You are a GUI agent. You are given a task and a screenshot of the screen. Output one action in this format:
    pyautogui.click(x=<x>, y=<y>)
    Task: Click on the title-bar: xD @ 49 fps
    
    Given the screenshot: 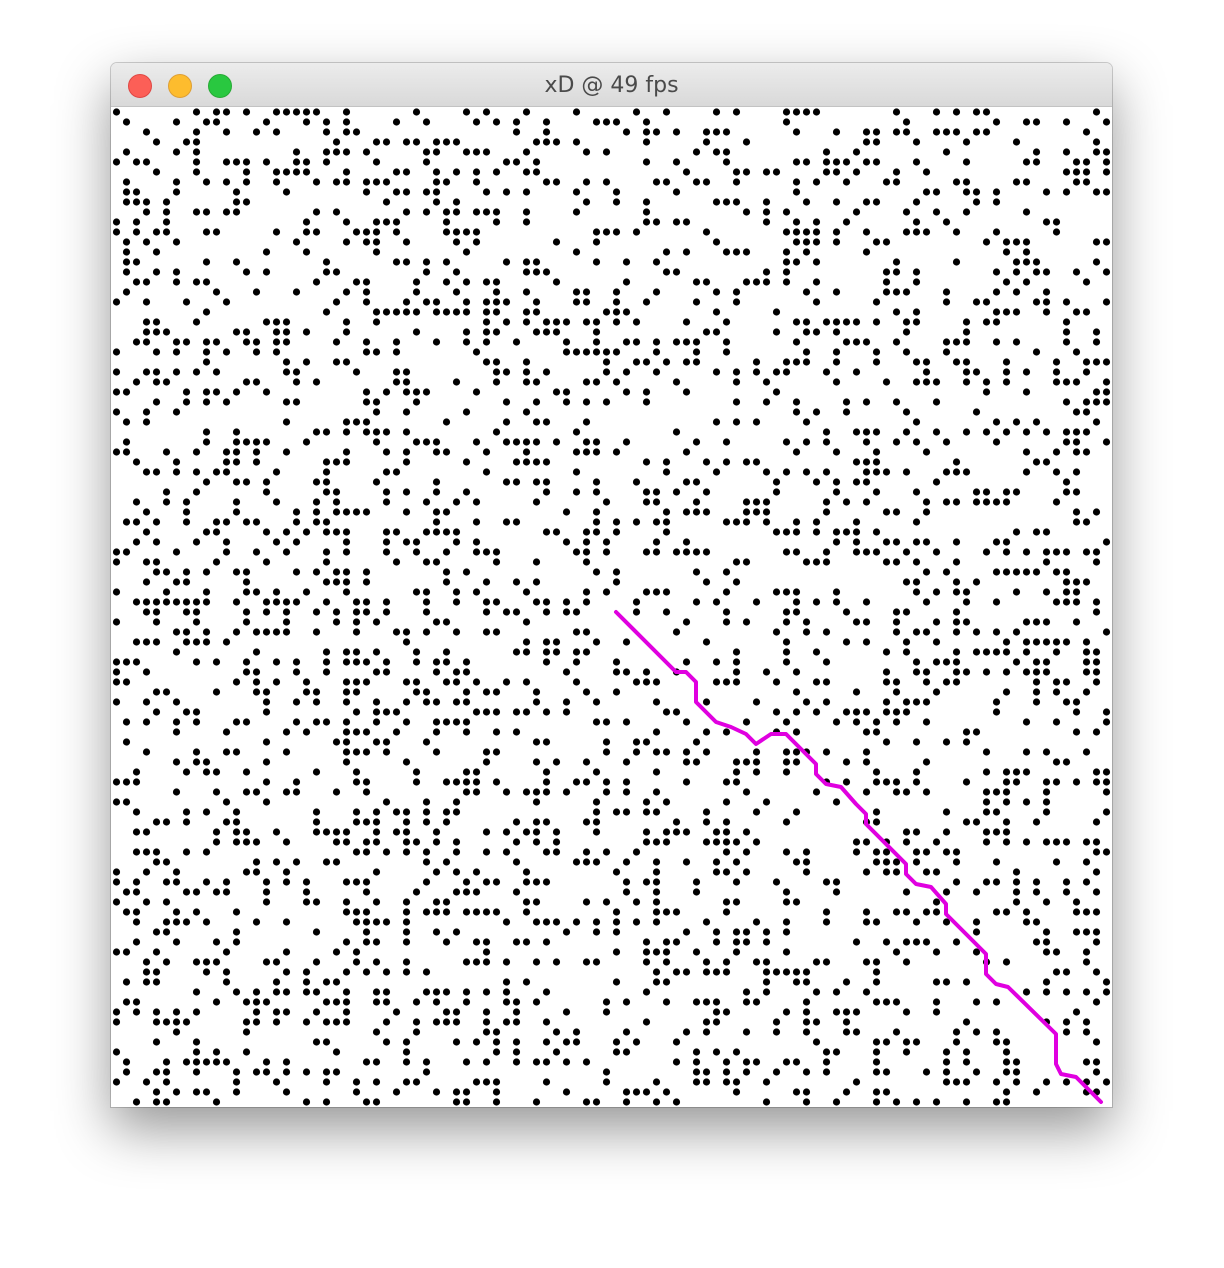 What is the action you would take?
    pyautogui.click(x=611, y=85)
    